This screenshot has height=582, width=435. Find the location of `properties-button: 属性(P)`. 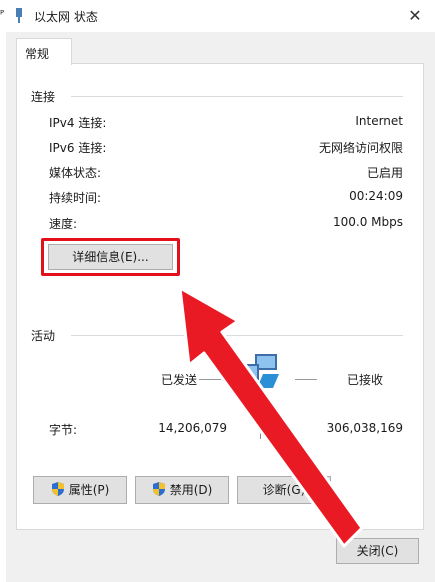

properties-button: 属性(P) is located at coordinates (80, 490).